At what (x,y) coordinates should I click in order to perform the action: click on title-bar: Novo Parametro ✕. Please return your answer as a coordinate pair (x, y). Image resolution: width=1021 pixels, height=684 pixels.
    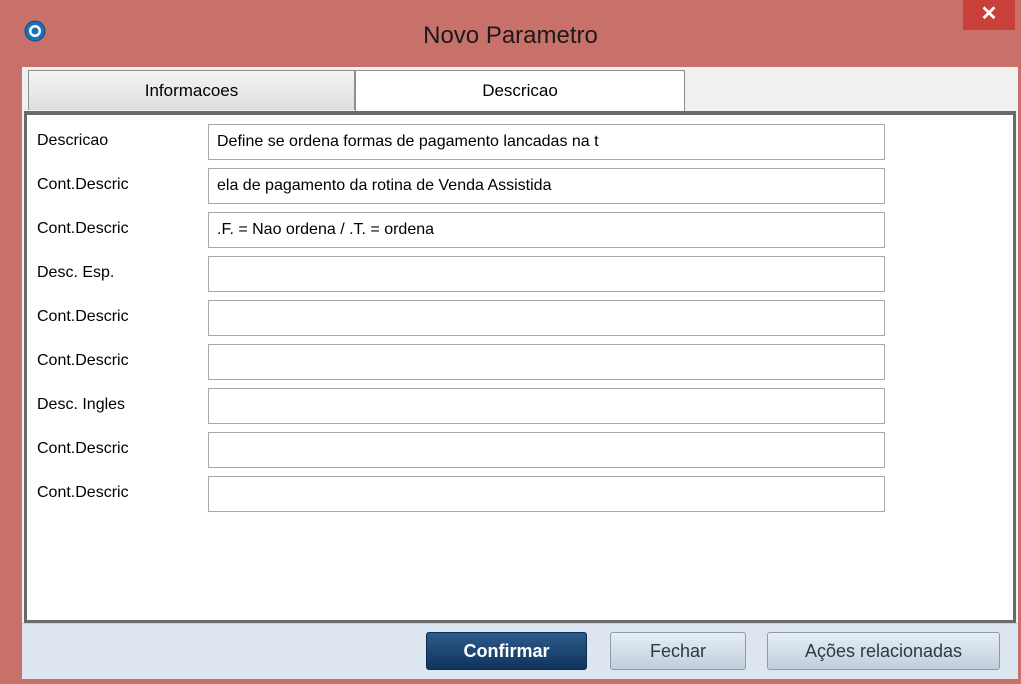
    Looking at the image, I should click on (510, 32).